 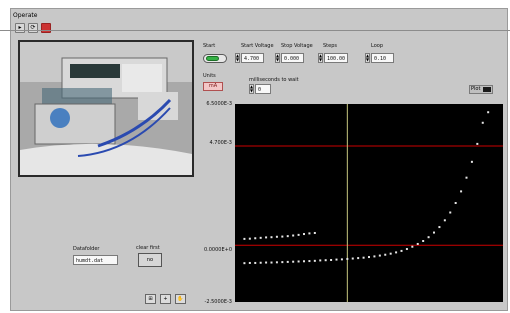 What do you see at coordinates (209, 76) in the screenshot?
I see `units-label: Units` at bounding box center [209, 76].